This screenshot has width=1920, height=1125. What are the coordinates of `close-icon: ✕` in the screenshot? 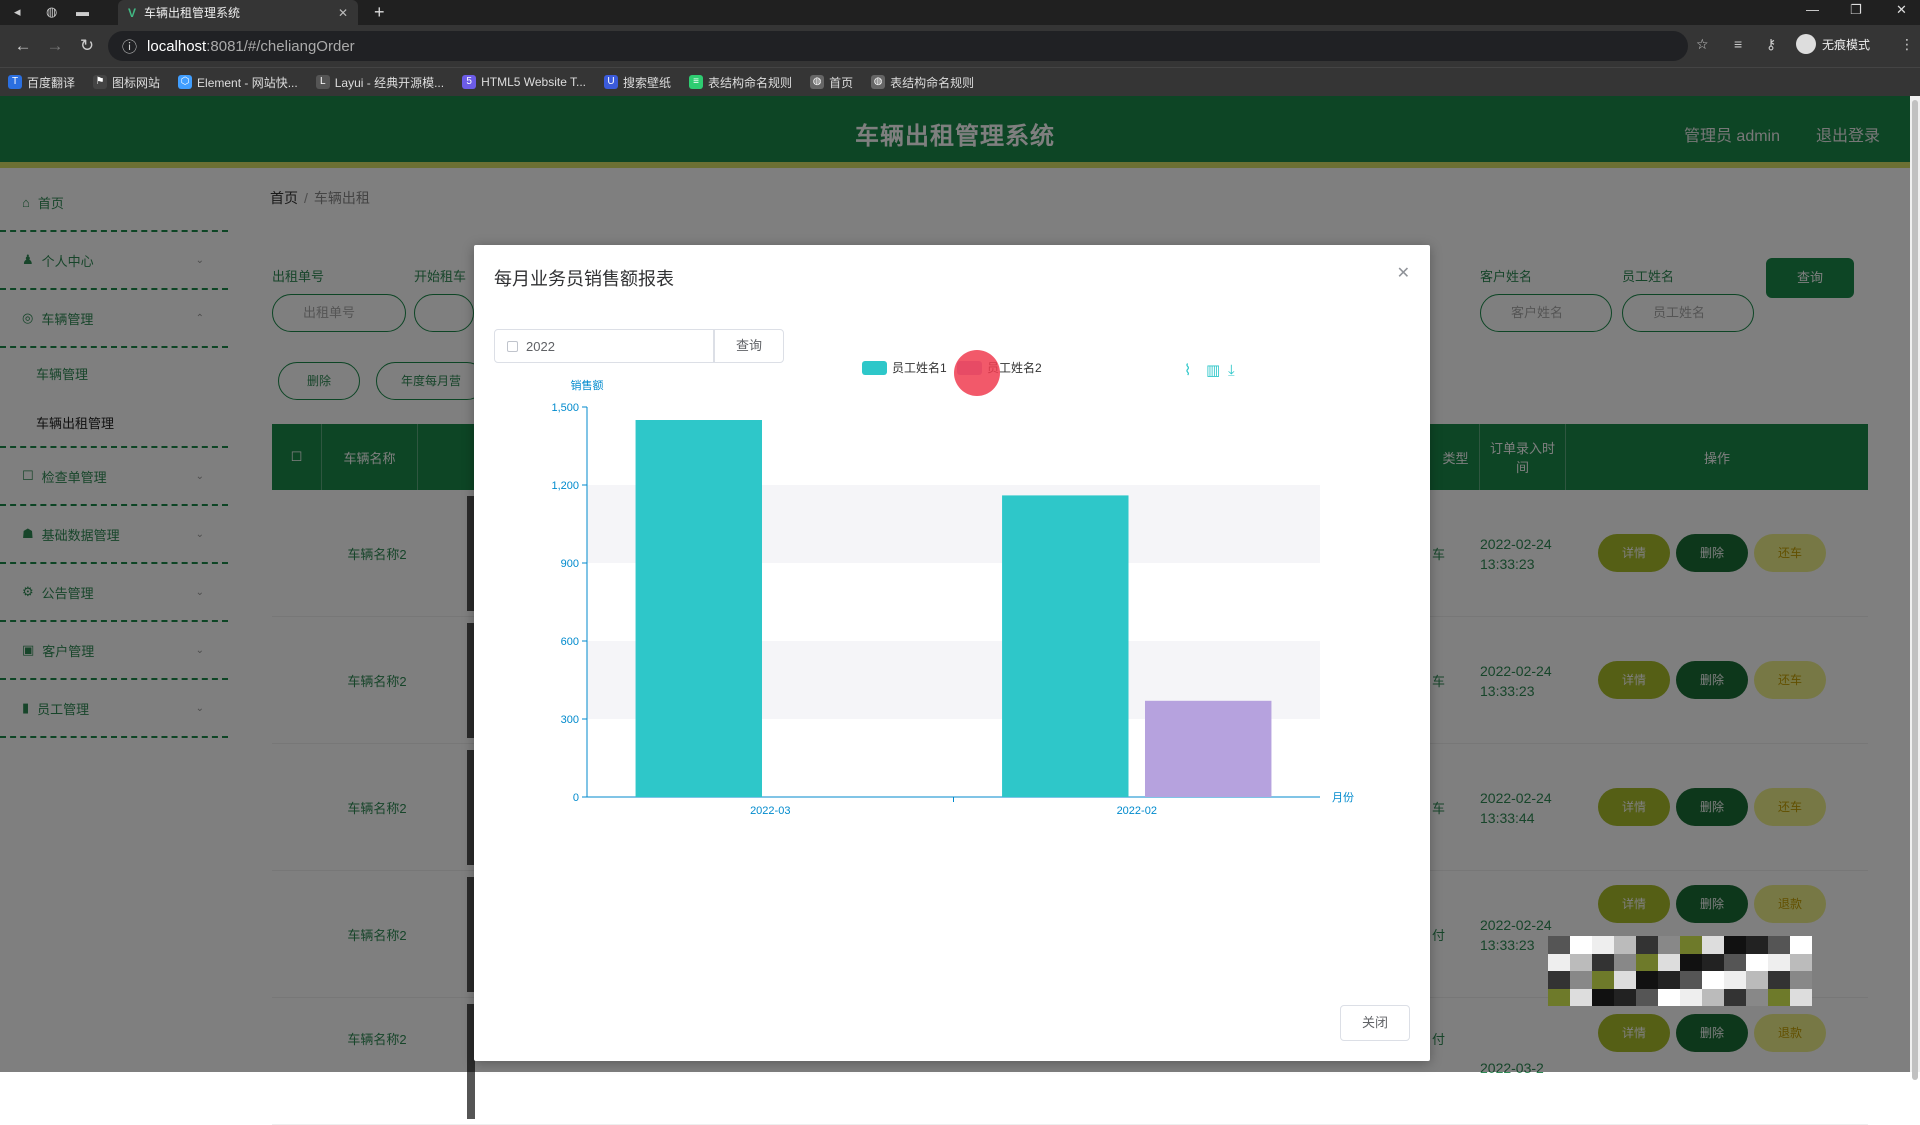 It's located at (1403, 273).